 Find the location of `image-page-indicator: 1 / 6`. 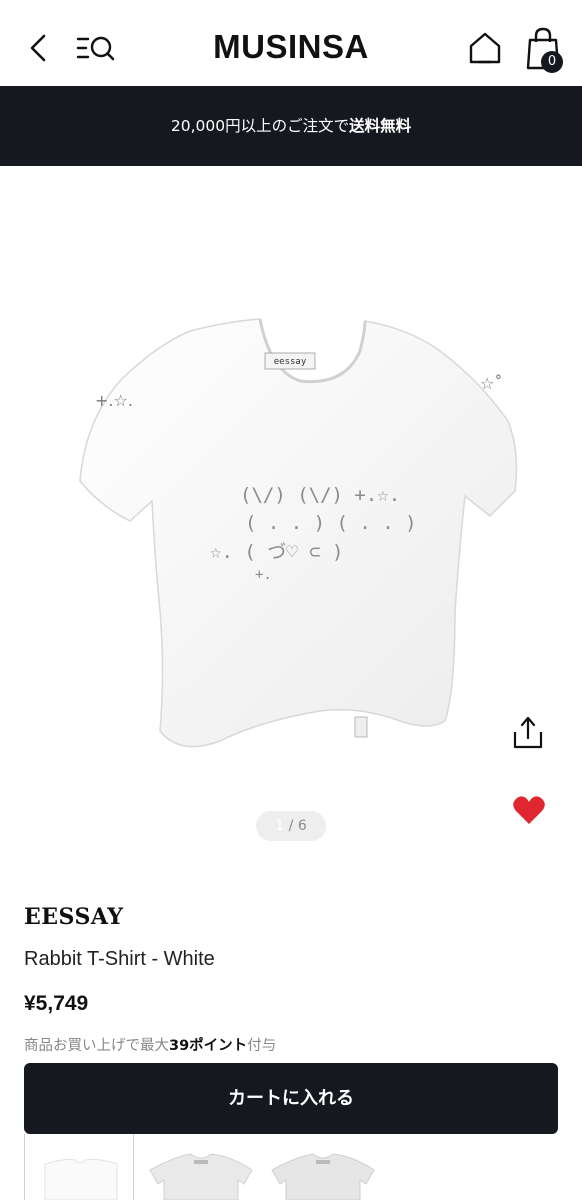

image-page-indicator: 1 / 6 is located at coordinates (291, 826).